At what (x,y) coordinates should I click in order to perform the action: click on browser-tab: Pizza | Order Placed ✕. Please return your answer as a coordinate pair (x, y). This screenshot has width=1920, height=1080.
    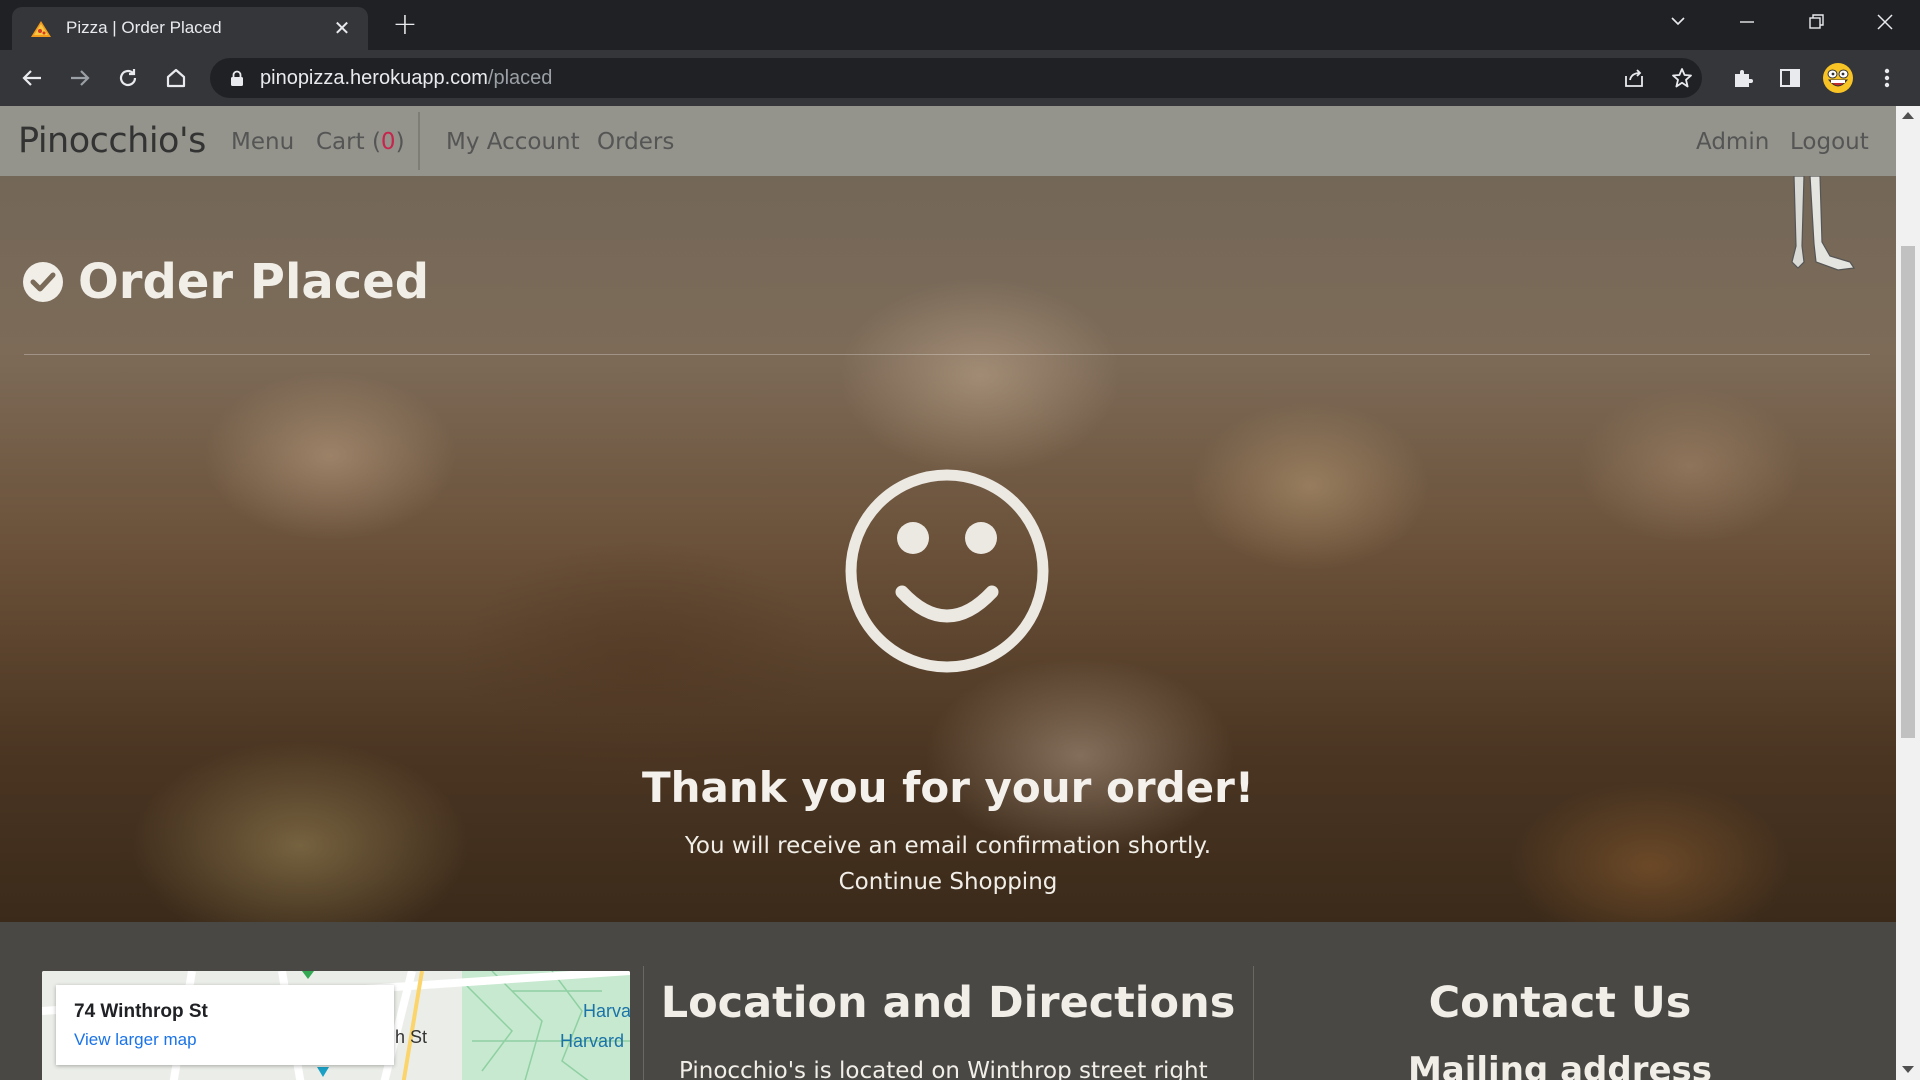
    Looking at the image, I should click on (190, 28).